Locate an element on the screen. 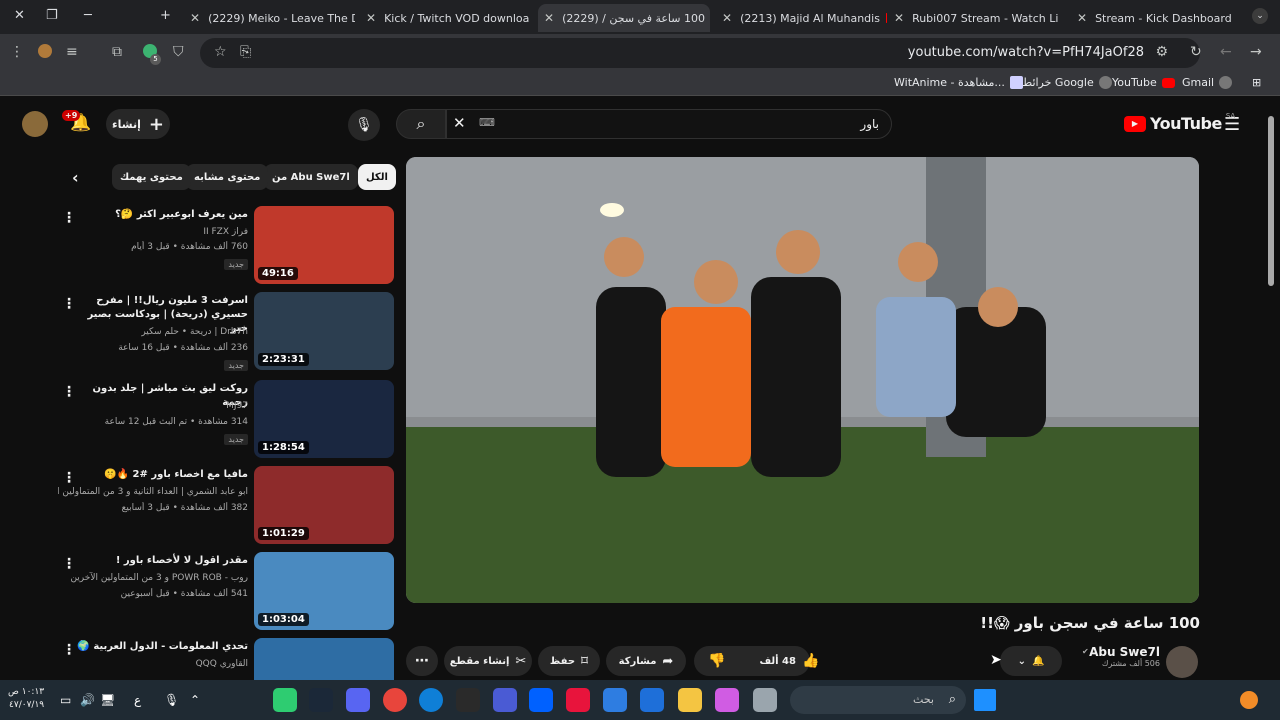 Image resolution: width=1280 pixels, height=720 pixels. video-thumbnail: 2:23:31 is located at coordinates (324, 331).